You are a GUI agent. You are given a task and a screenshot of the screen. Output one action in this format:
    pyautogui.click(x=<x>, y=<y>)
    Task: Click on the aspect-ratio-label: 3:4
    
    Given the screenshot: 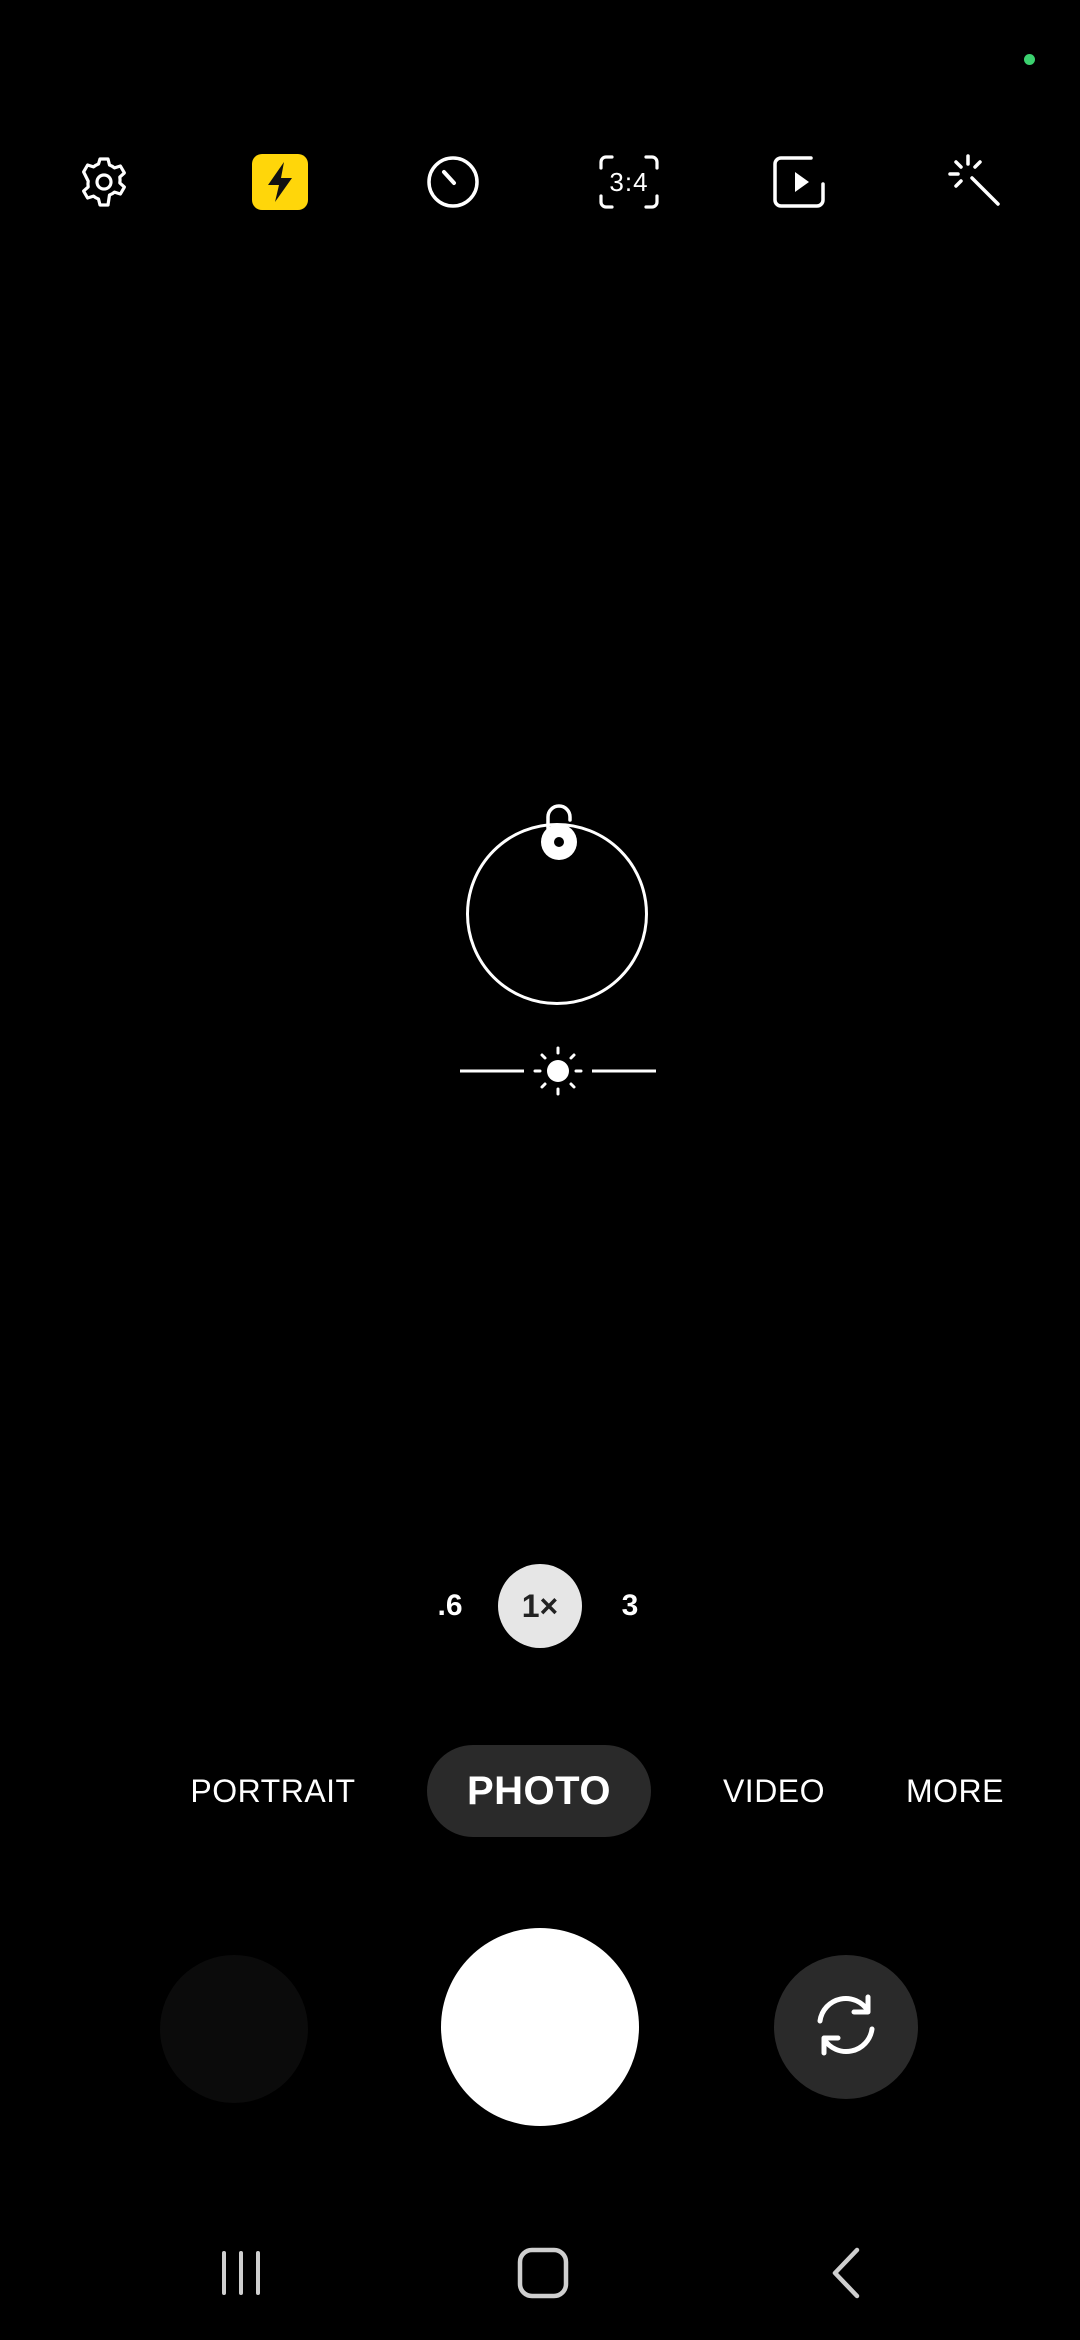 What is the action you would take?
    pyautogui.click(x=629, y=181)
    